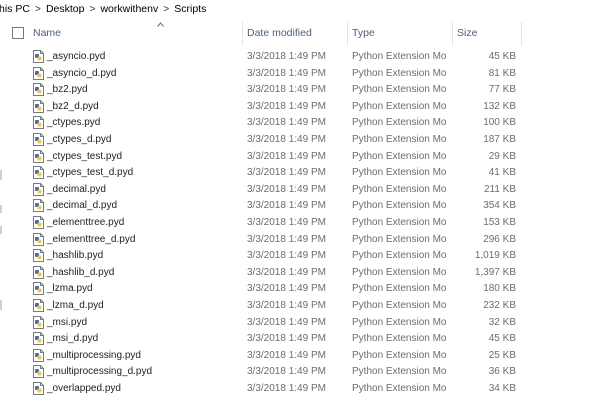 This screenshot has height=413, width=602. Describe the element at coordinates (94, 355) in the screenshot. I see `file-name: _multiprocessing.pyd` at that location.